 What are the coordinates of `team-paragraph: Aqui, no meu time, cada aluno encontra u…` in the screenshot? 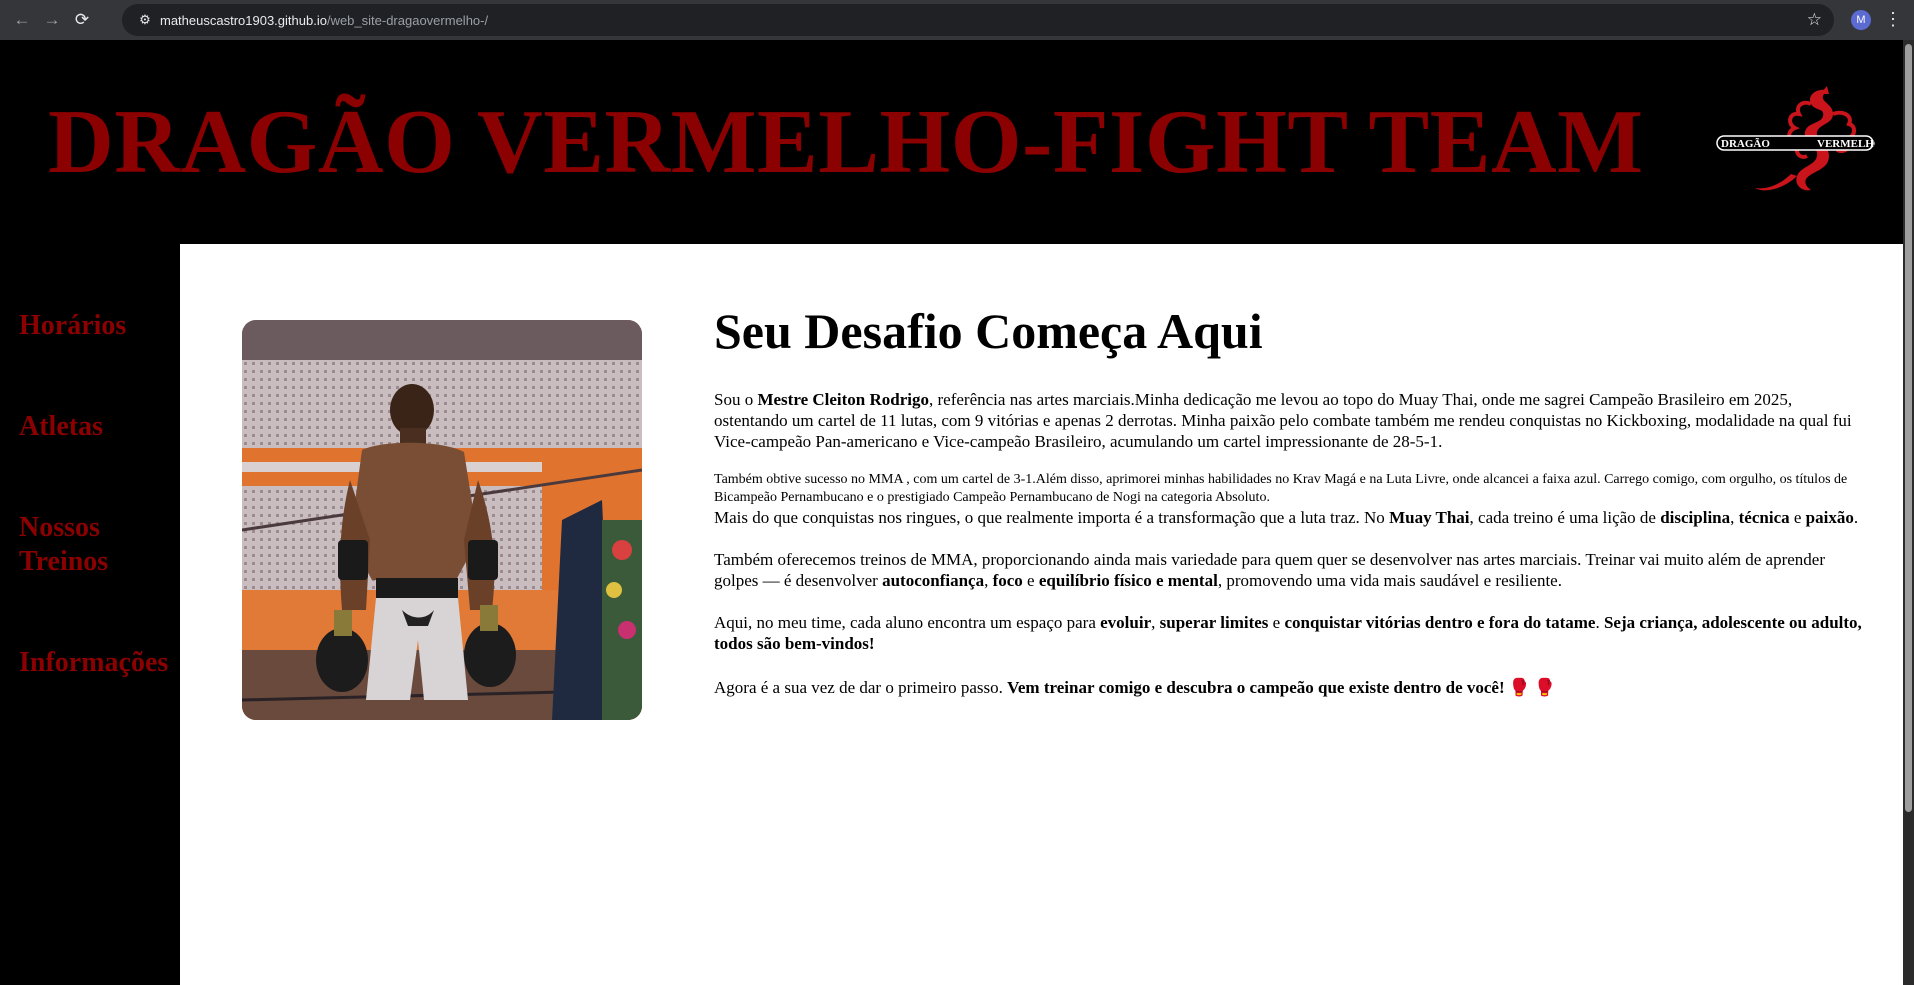 It's located at (1289, 633).